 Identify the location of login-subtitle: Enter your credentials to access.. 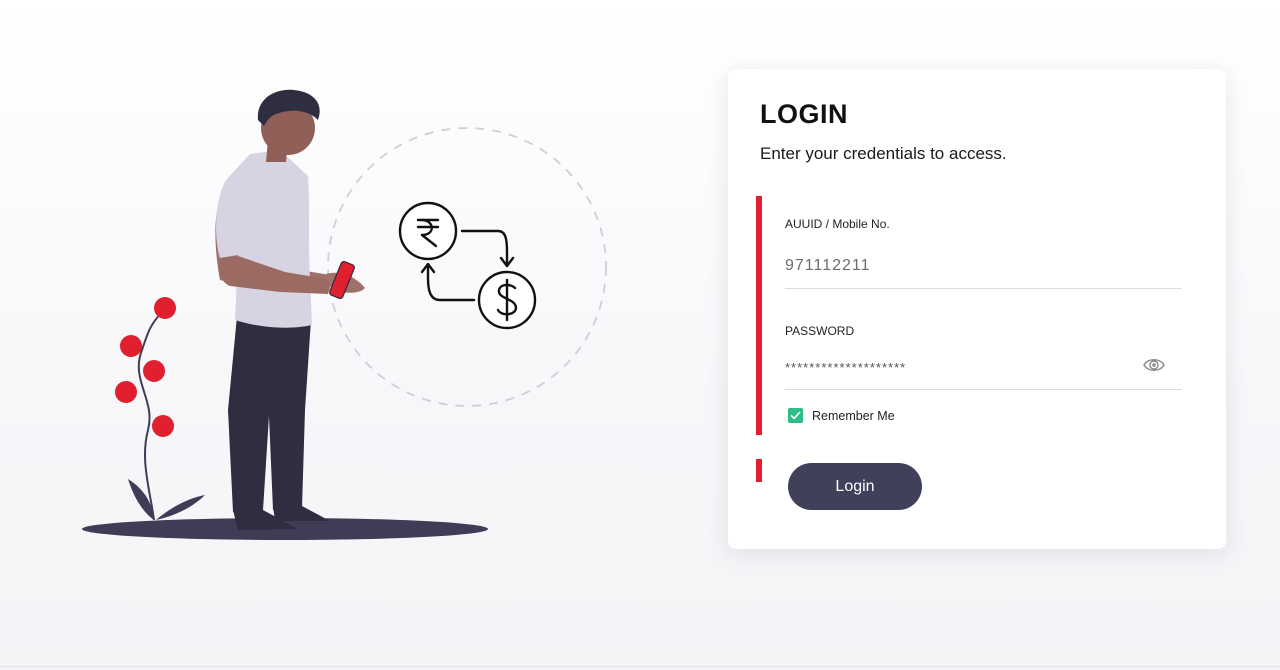
(883, 153).